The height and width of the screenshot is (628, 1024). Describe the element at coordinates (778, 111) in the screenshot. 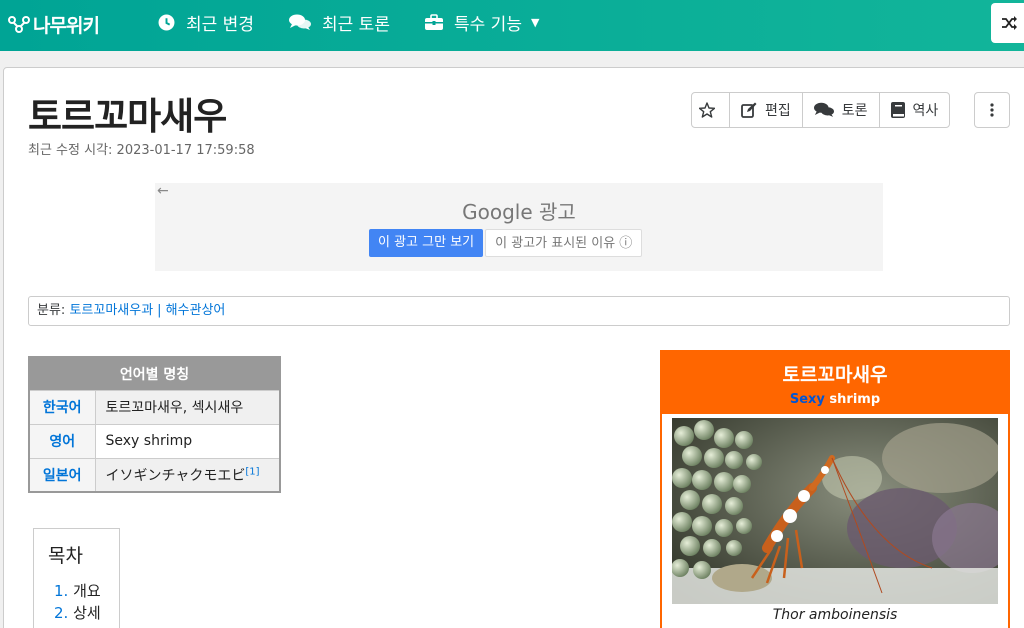

I see `edit-label: 편집` at that location.